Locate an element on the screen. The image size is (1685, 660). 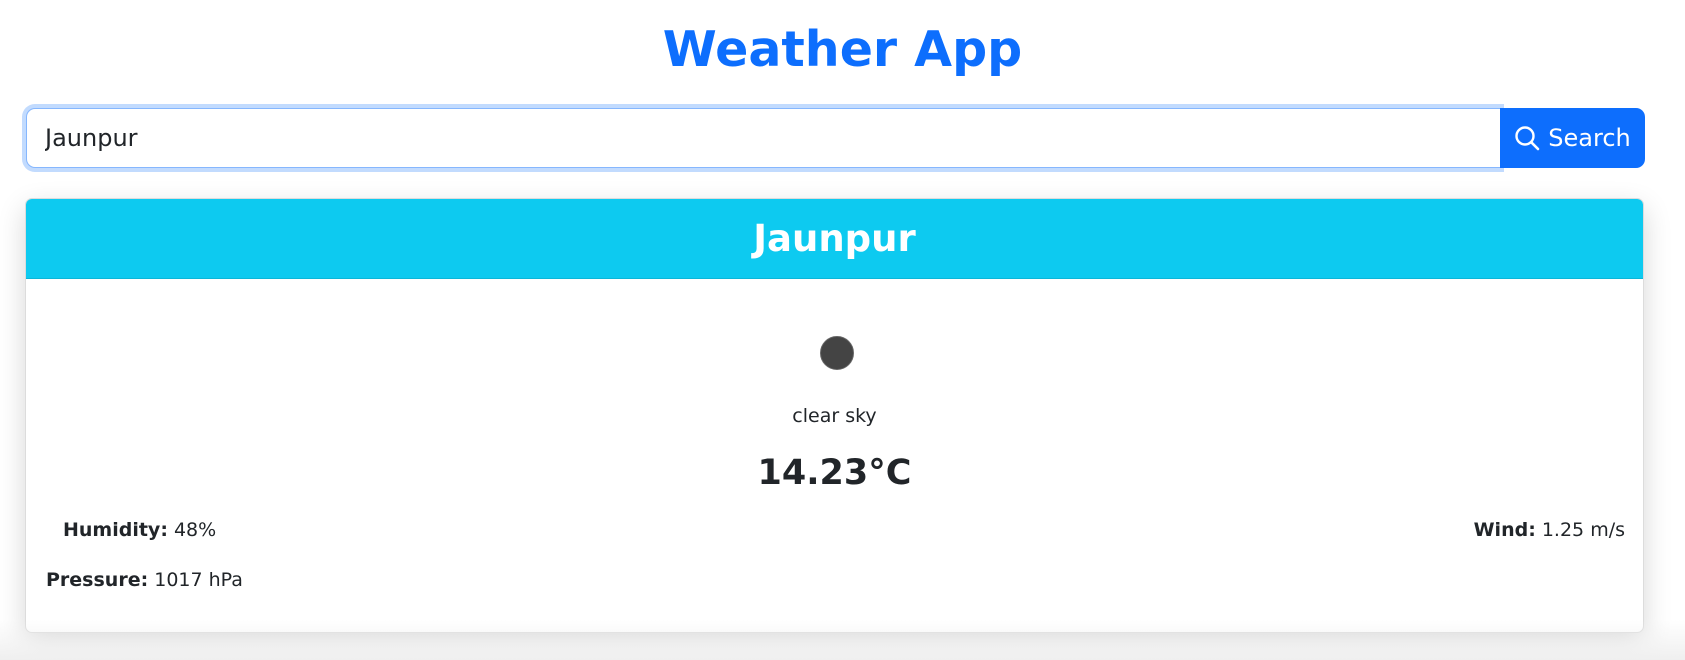
search-icon is located at coordinates (1527, 138).